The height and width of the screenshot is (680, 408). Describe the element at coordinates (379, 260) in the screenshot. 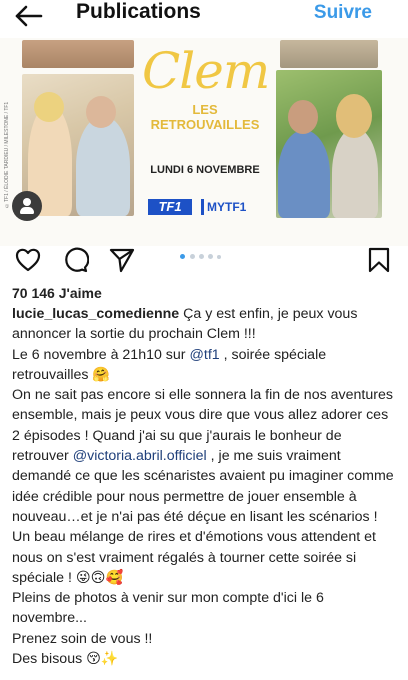

I see `bookmark-icon` at that location.